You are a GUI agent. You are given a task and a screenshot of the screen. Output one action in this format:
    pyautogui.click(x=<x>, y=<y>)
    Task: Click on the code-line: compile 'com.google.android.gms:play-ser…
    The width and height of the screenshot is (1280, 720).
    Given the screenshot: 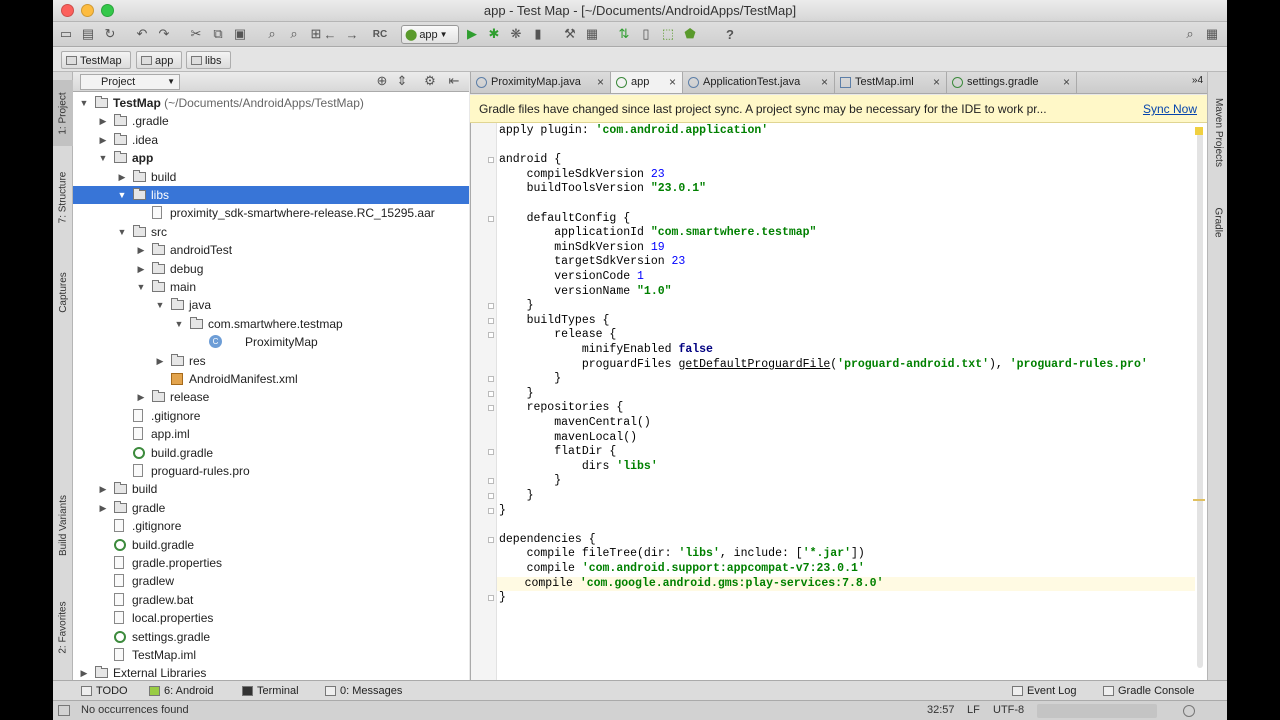 What is the action you would take?
    pyautogui.click(x=846, y=584)
    